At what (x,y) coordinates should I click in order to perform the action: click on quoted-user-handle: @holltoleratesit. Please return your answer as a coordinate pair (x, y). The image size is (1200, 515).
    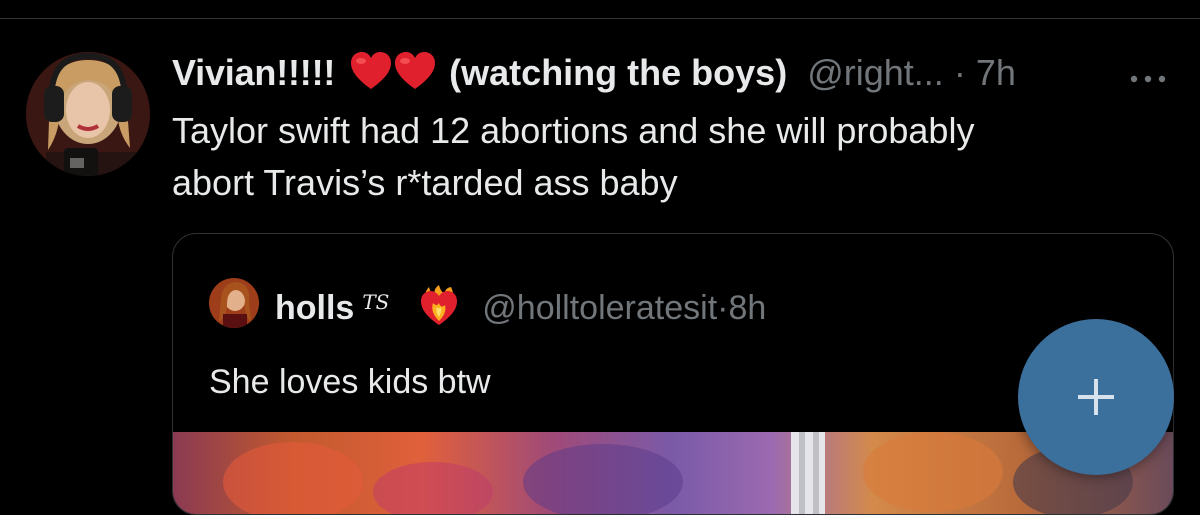
    Looking at the image, I should click on (599, 308).